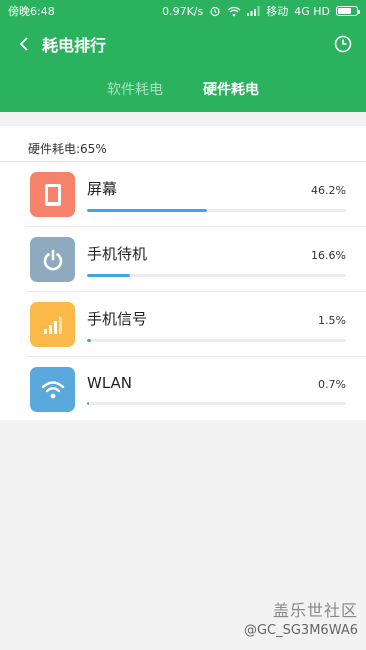 The image size is (366, 650). I want to click on watermark: 盖乐世社区 @GC_SG3M6WA6, so click(301, 617).